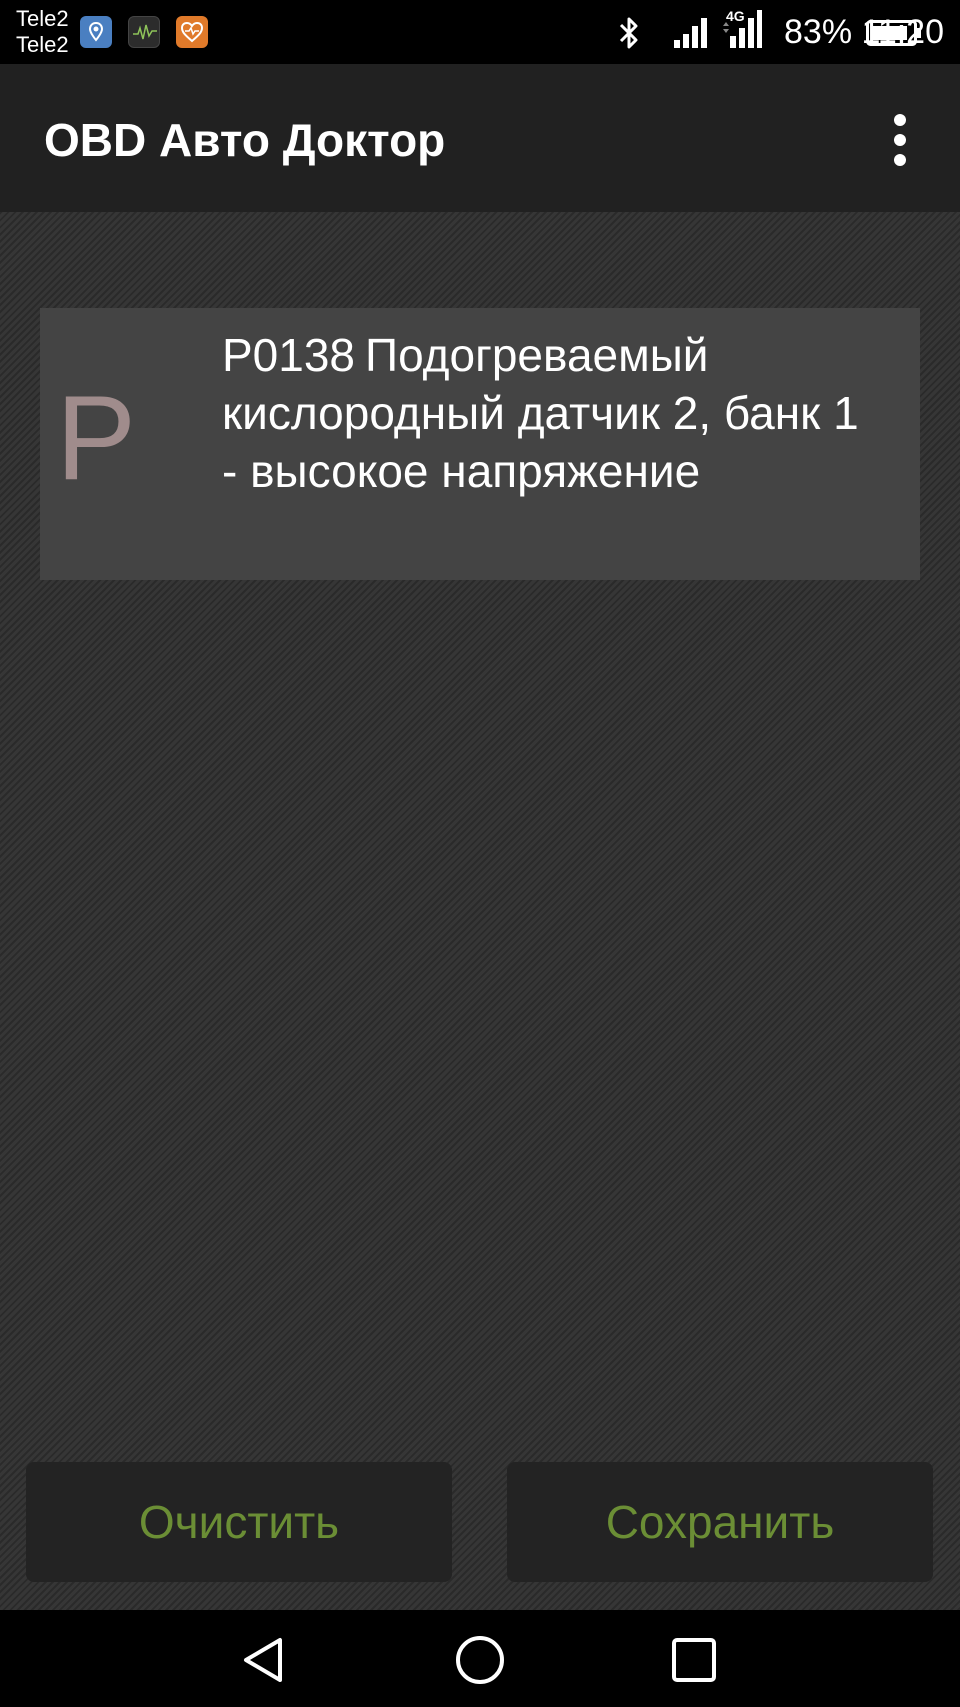 The image size is (960, 1707). Describe the element at coordinates (96, 438) in the screenshot. I see `dtc-category-letter: P` at that location.